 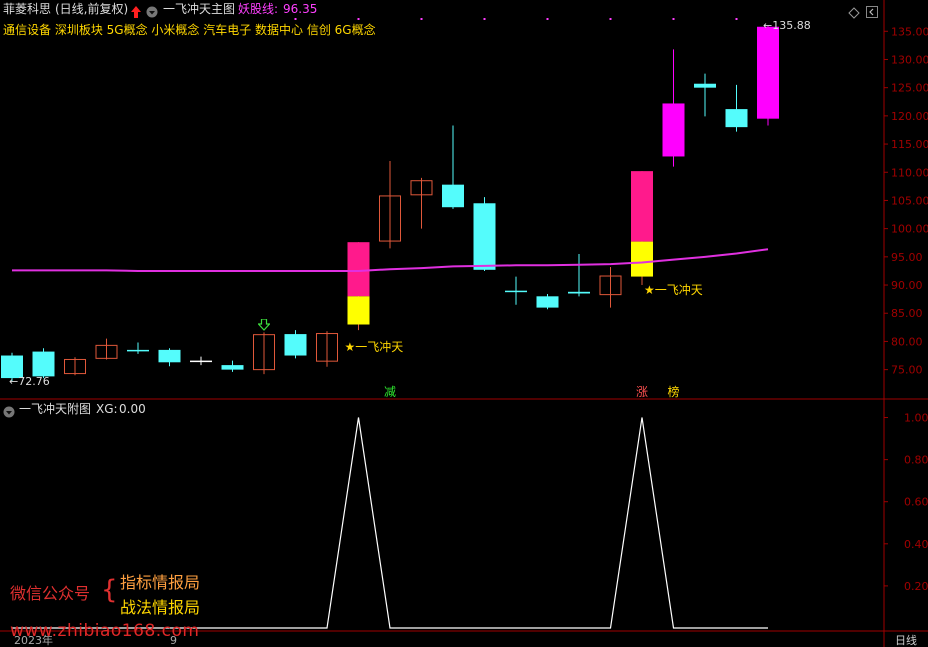 What do you see at coordinates (50, 593) in the screenshot?
I see `watermark-wechat: 微信公众号` at bounding box center [50, 593].